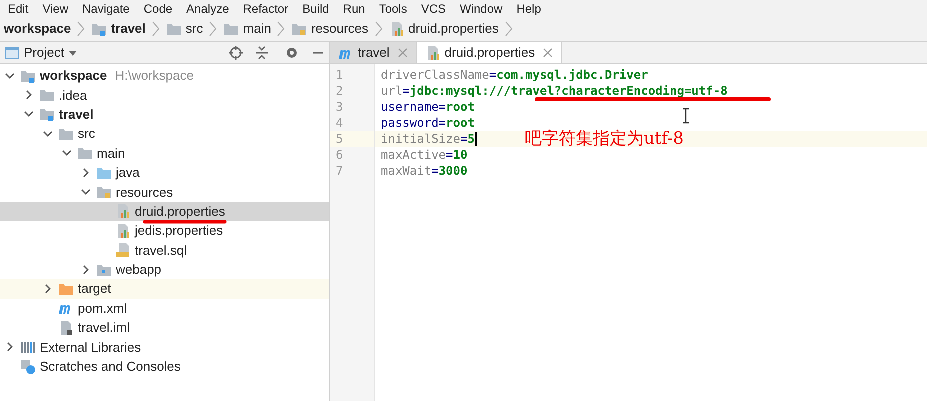  Describe the element at coordinates (44, 52) in the screenshot. I see `panel-title: Project` at that location.